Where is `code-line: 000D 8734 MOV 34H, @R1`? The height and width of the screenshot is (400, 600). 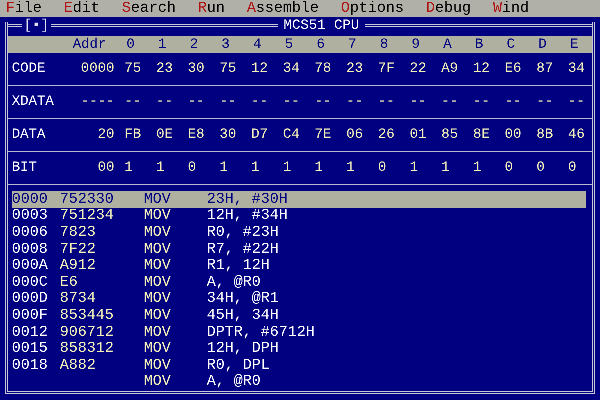 code-line: 000D 8734 MOV 34H, @R1 is located at coordinates (299, 299).